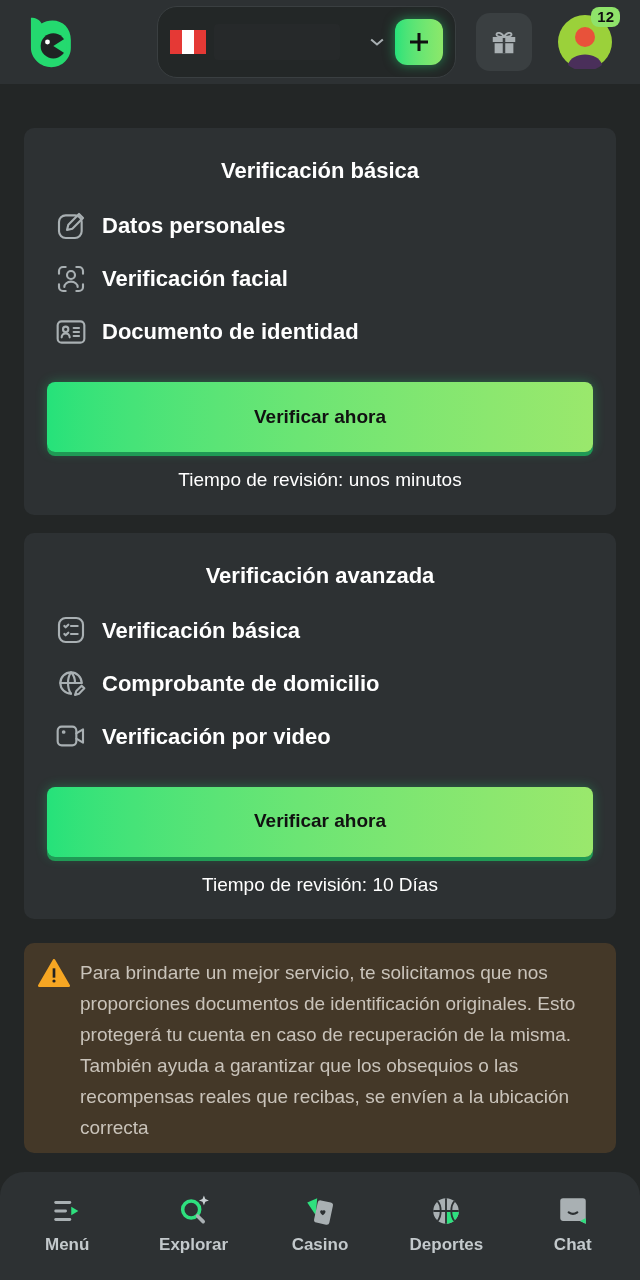 The height and width of the screenshot is (1280, 640). Describe the element at coordinates (187, 42) in the screenshot. I see `flag-icon` at that location.